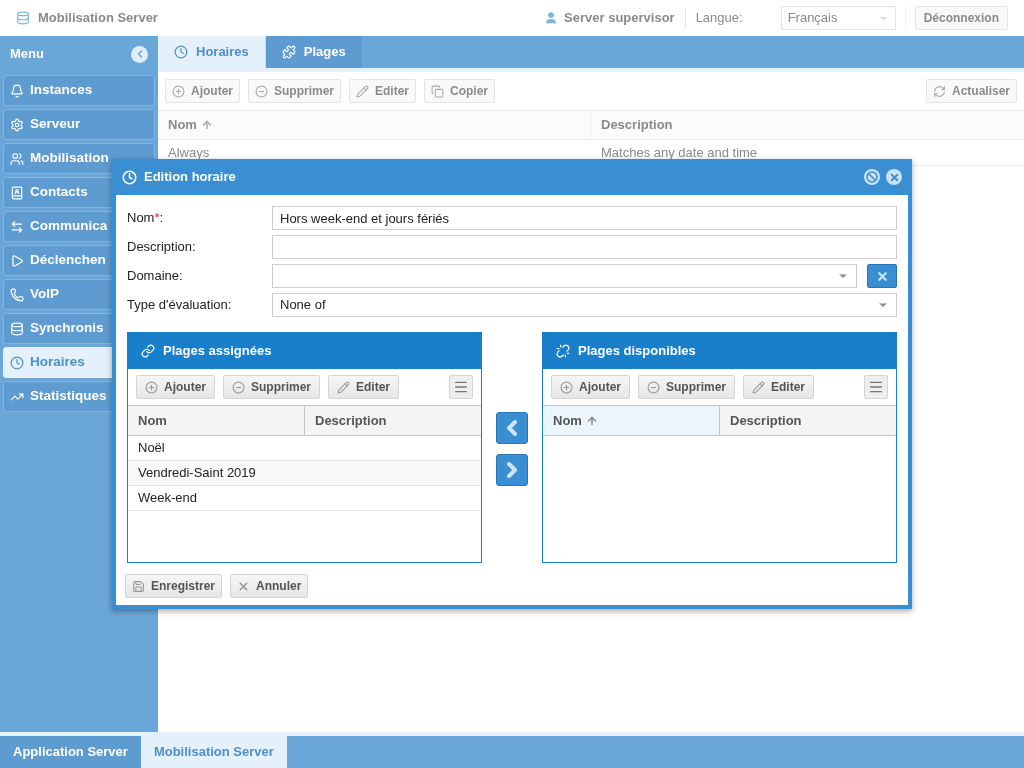 The width and height of the screenshot is (1024, 768). I want to click on dropdown-field, so click(564, 276).